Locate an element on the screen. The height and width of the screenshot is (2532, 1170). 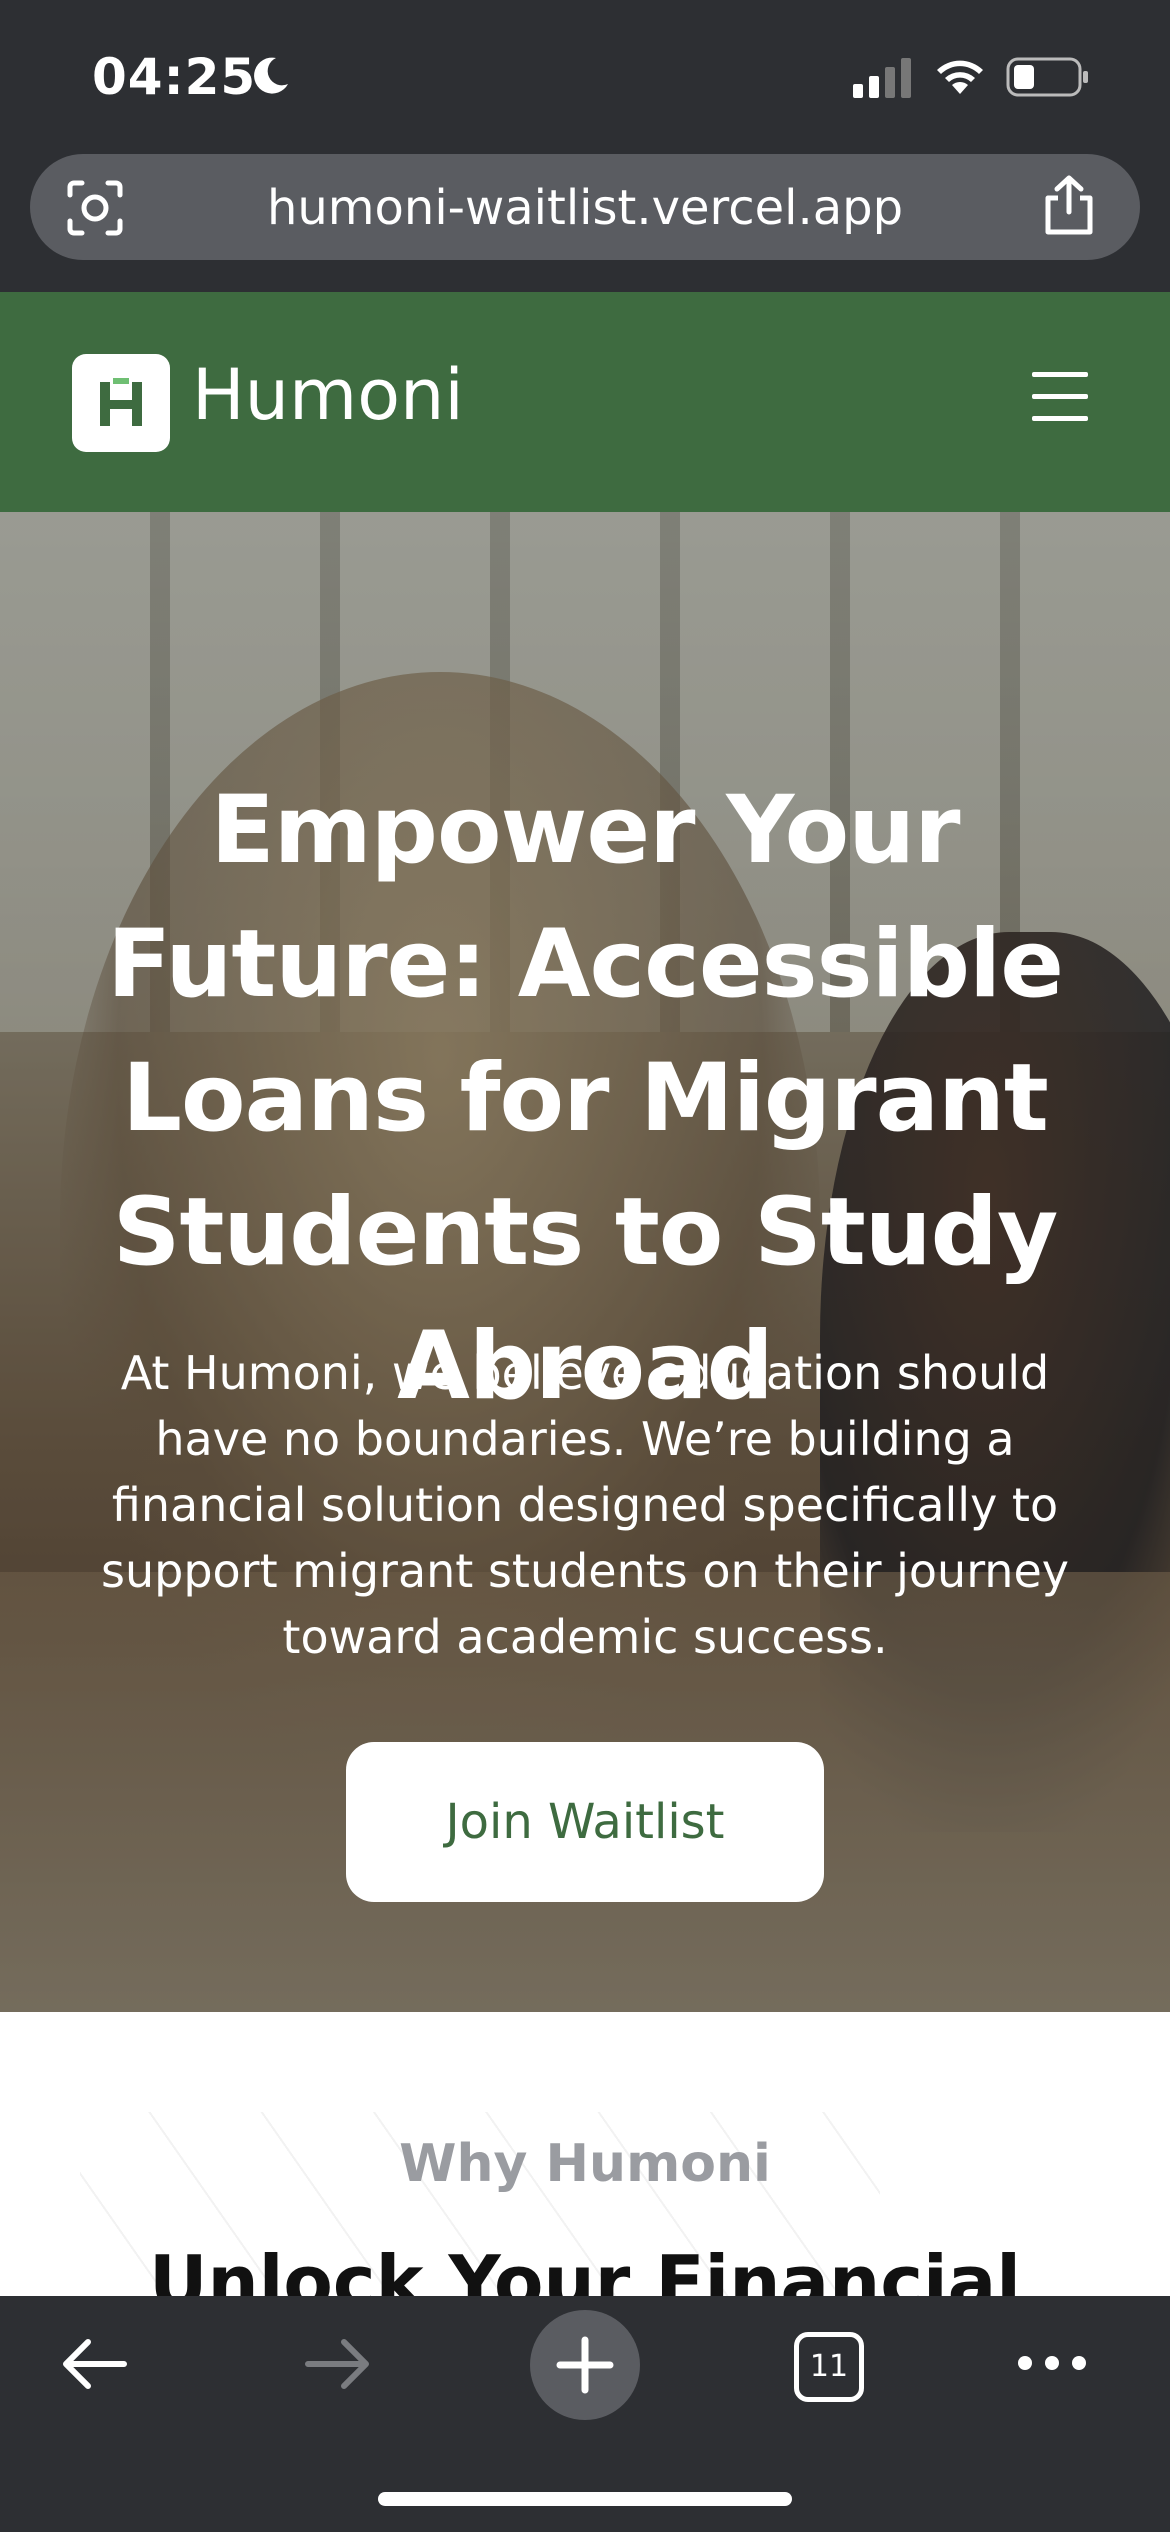
forward-arrow-icon is located at coordinates (338, 2364).